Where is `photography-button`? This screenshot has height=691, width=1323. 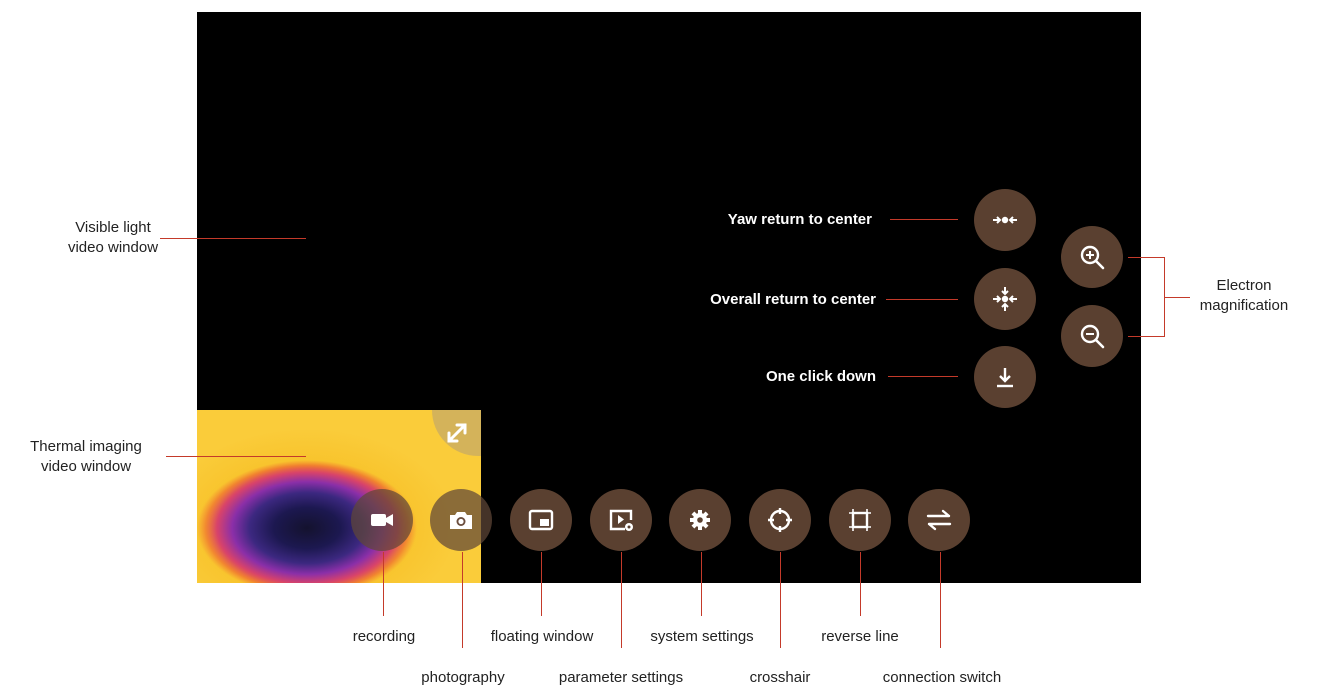 photography-button is located at coordinates (461, 520).